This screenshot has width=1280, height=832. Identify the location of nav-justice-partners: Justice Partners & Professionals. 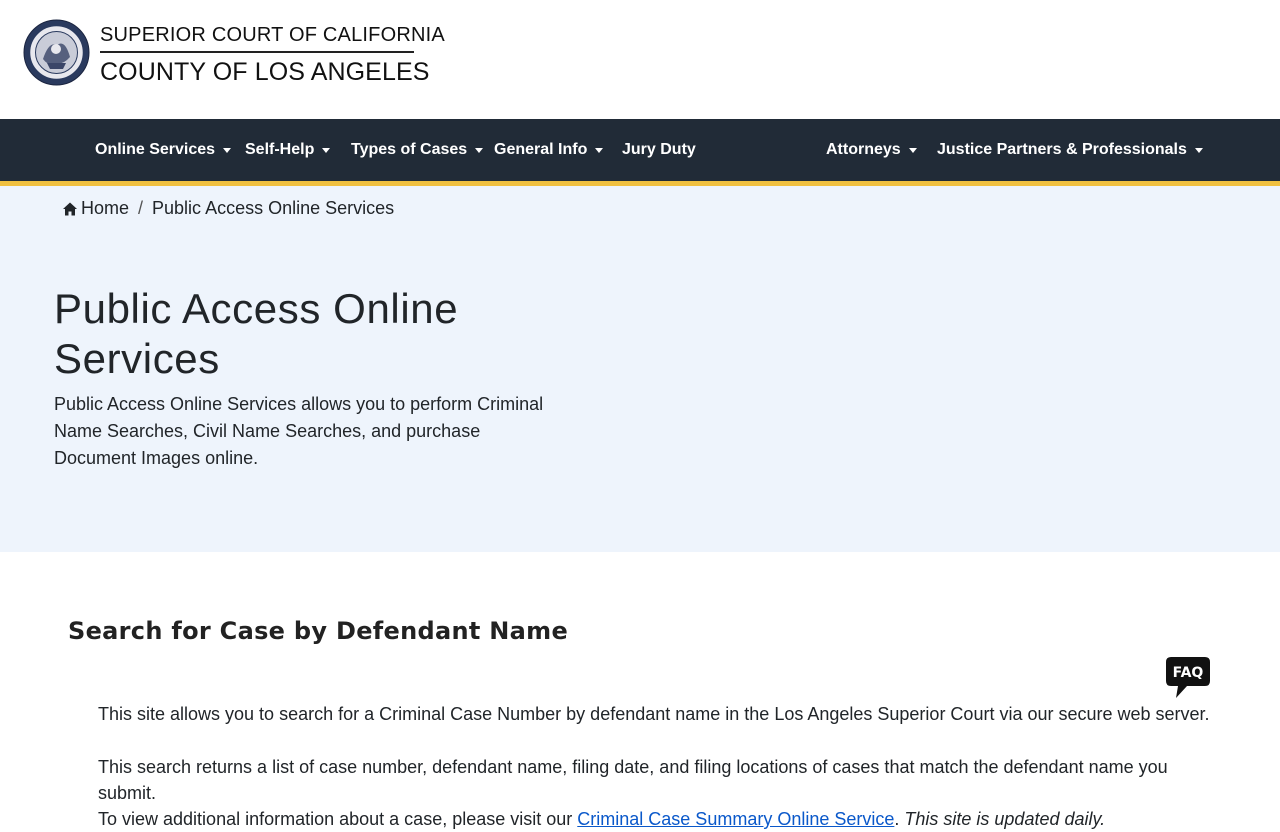
(1070, 150).